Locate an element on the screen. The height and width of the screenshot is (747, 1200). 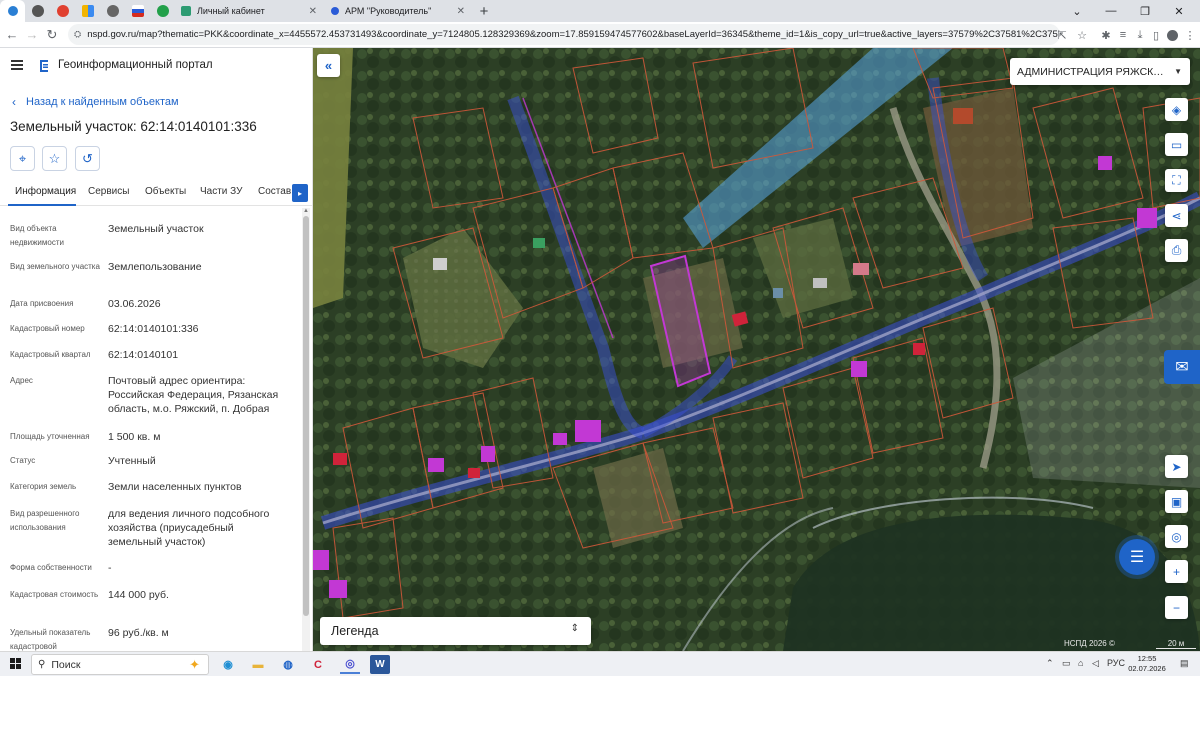
attribute-label: Площадь уточненная is located at coordinates (50, 436).